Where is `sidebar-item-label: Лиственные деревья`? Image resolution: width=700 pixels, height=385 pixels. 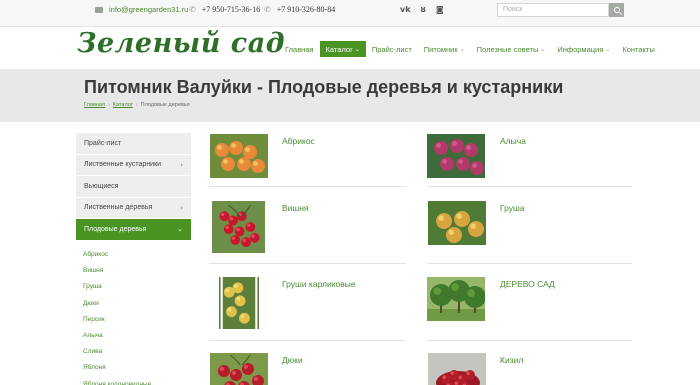
sidebar-item-label: Лиственные деревья is located at coordinates (118, 208).